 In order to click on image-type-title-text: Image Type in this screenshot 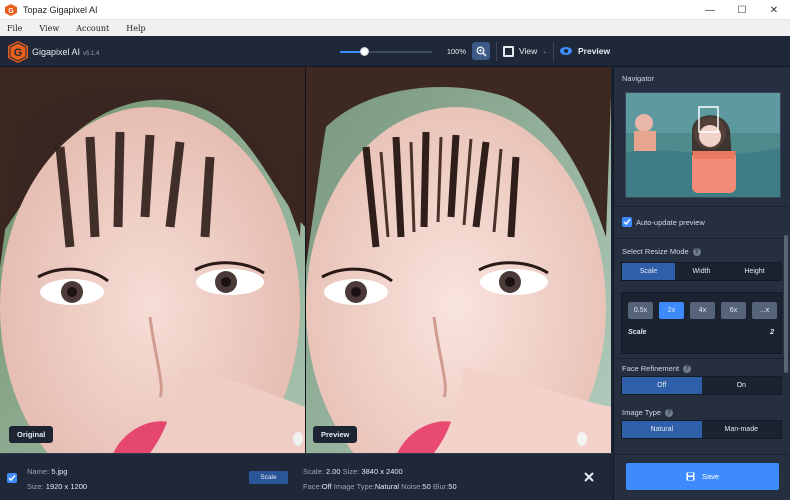, I will do `click(642, 412)`.